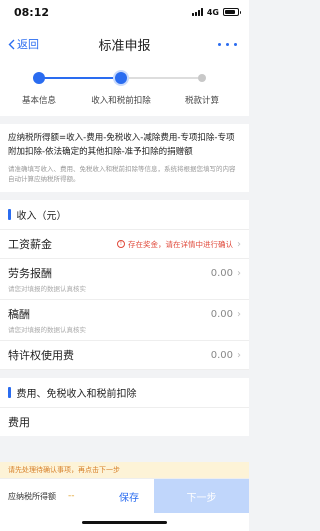  What do you see at coordinates (39, 101) in the screenshot?
I see `step-label-basic-info: 基本信息` at bounding box center [39, 101].